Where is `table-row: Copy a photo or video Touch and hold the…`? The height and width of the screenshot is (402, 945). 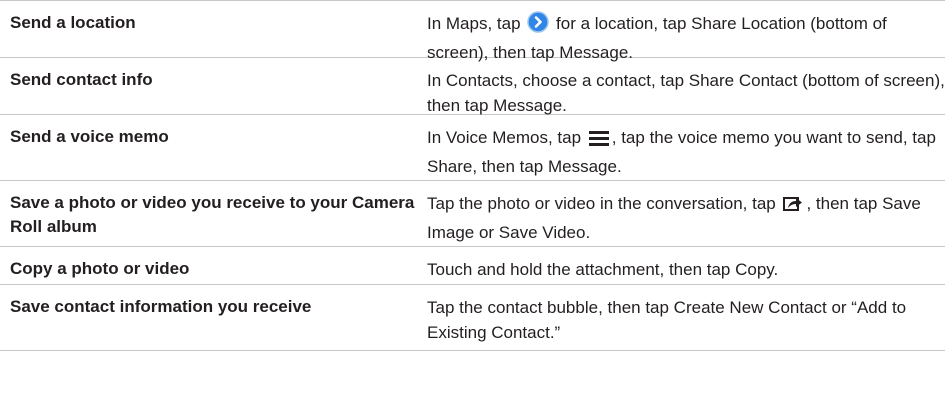
table-row: Copy a photo or video Touch and hold the… is located at coordinates (472, 266).